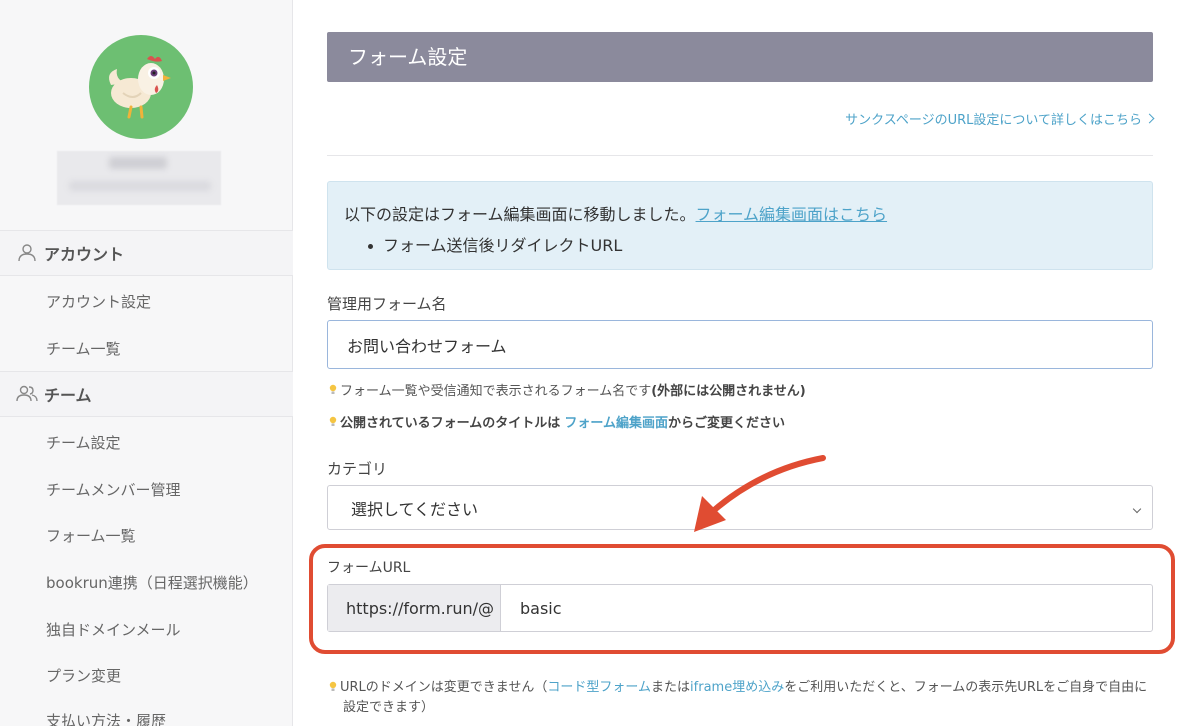 The width and height of the screenshot is (1184, 726). I want to click on annotation-highlight-box, so click(742, 599).